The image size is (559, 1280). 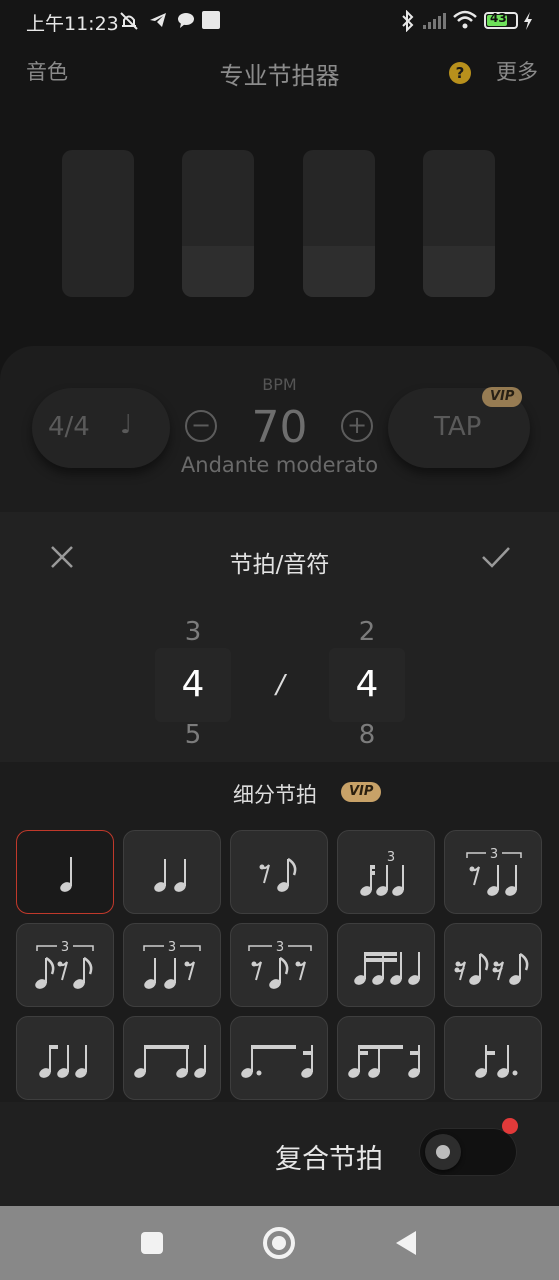 I want to click on subdivision-option-6: 3, so click(x=65, y=965).